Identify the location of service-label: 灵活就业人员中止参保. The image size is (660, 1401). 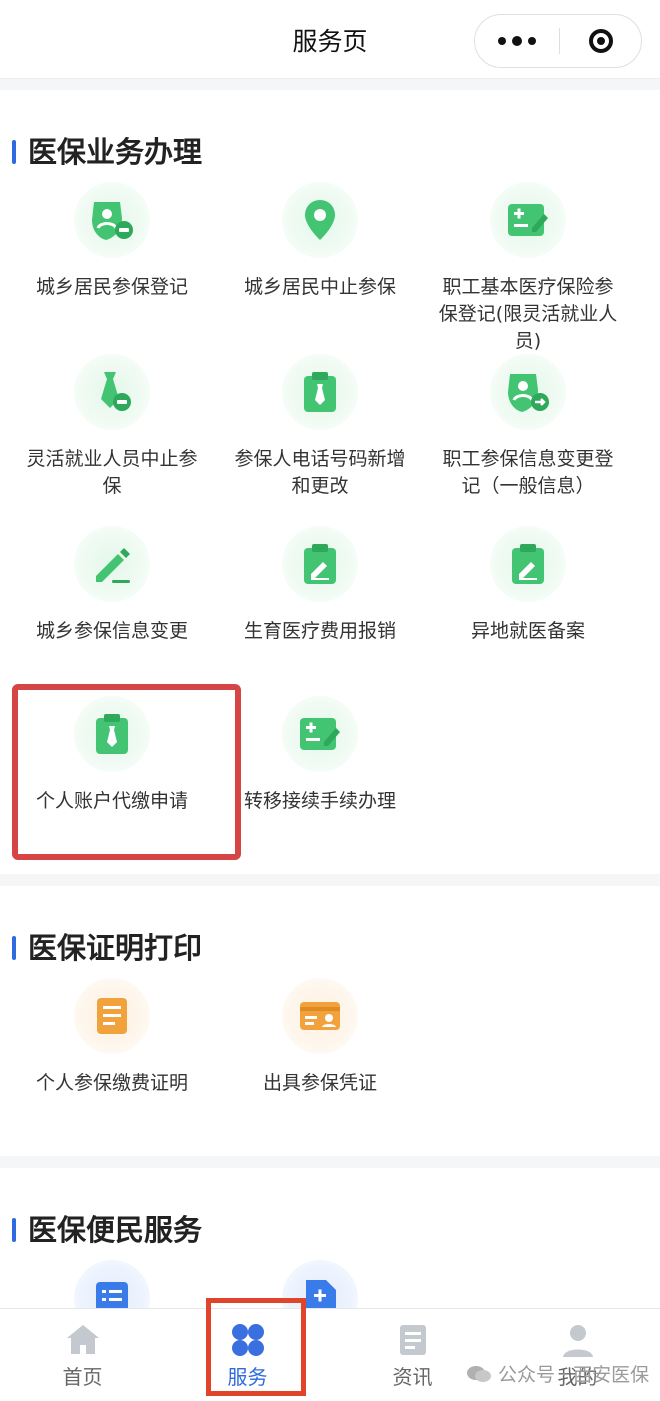
(112, 472).